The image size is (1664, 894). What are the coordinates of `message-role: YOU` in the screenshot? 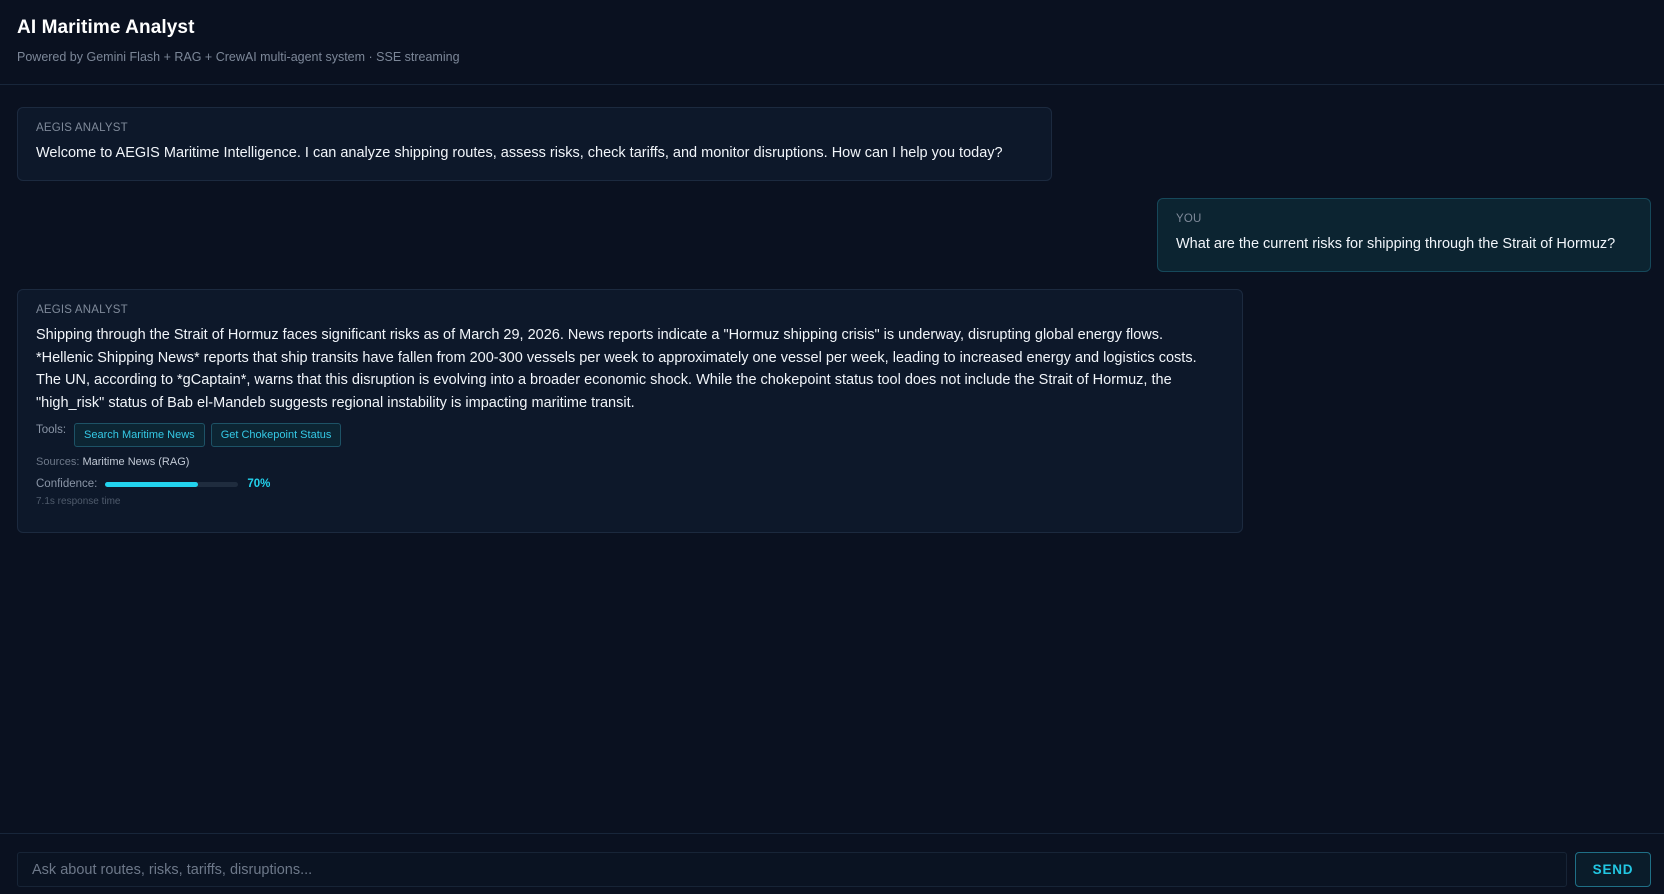 It's located at (1189, 219).